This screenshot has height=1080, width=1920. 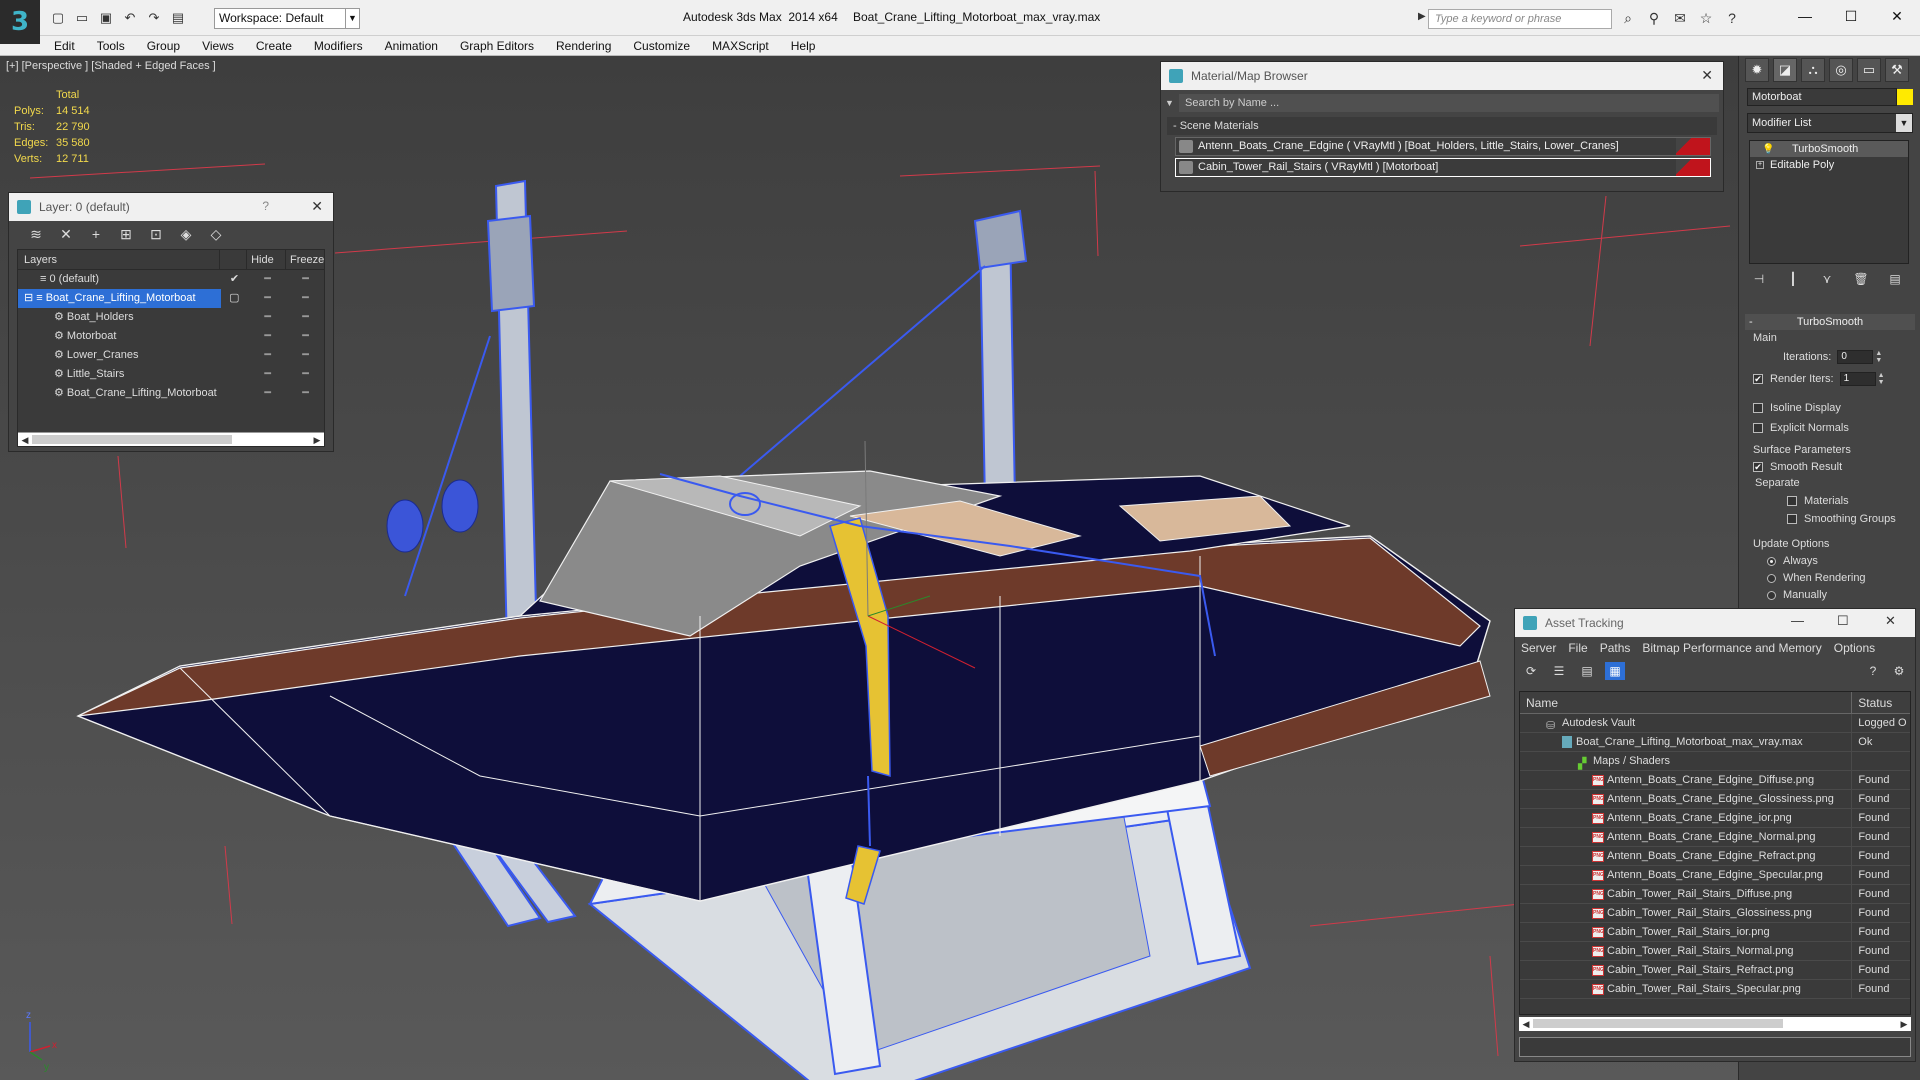 I want to click on modifier-stack-item: 💡 TurboSmooth, so click(x=1829, y=149).